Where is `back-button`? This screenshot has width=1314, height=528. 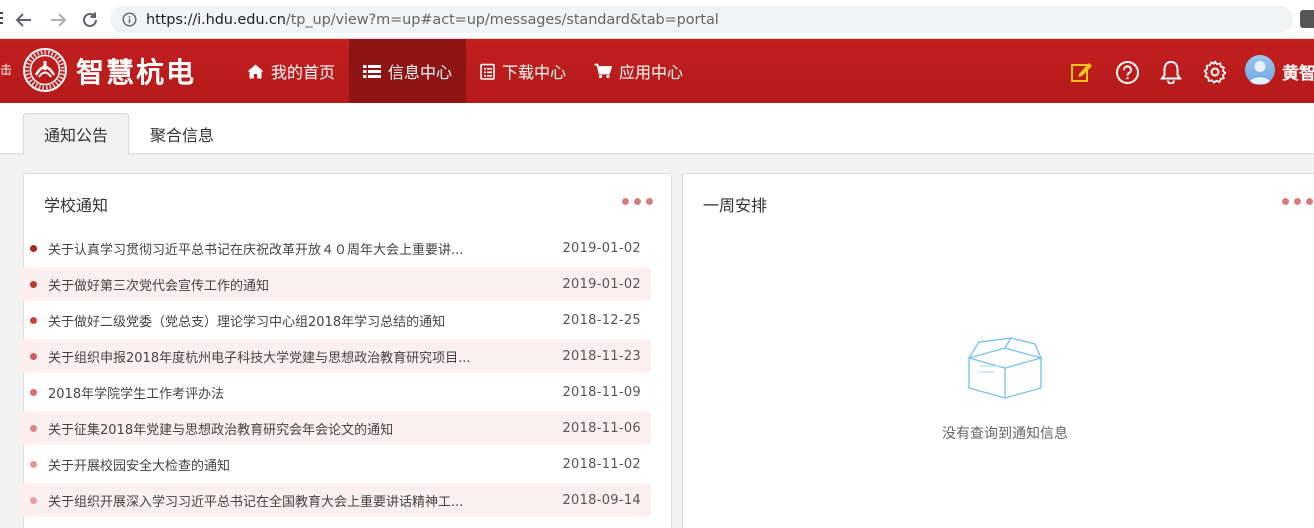 back-button is located at coordinates (24, 20).